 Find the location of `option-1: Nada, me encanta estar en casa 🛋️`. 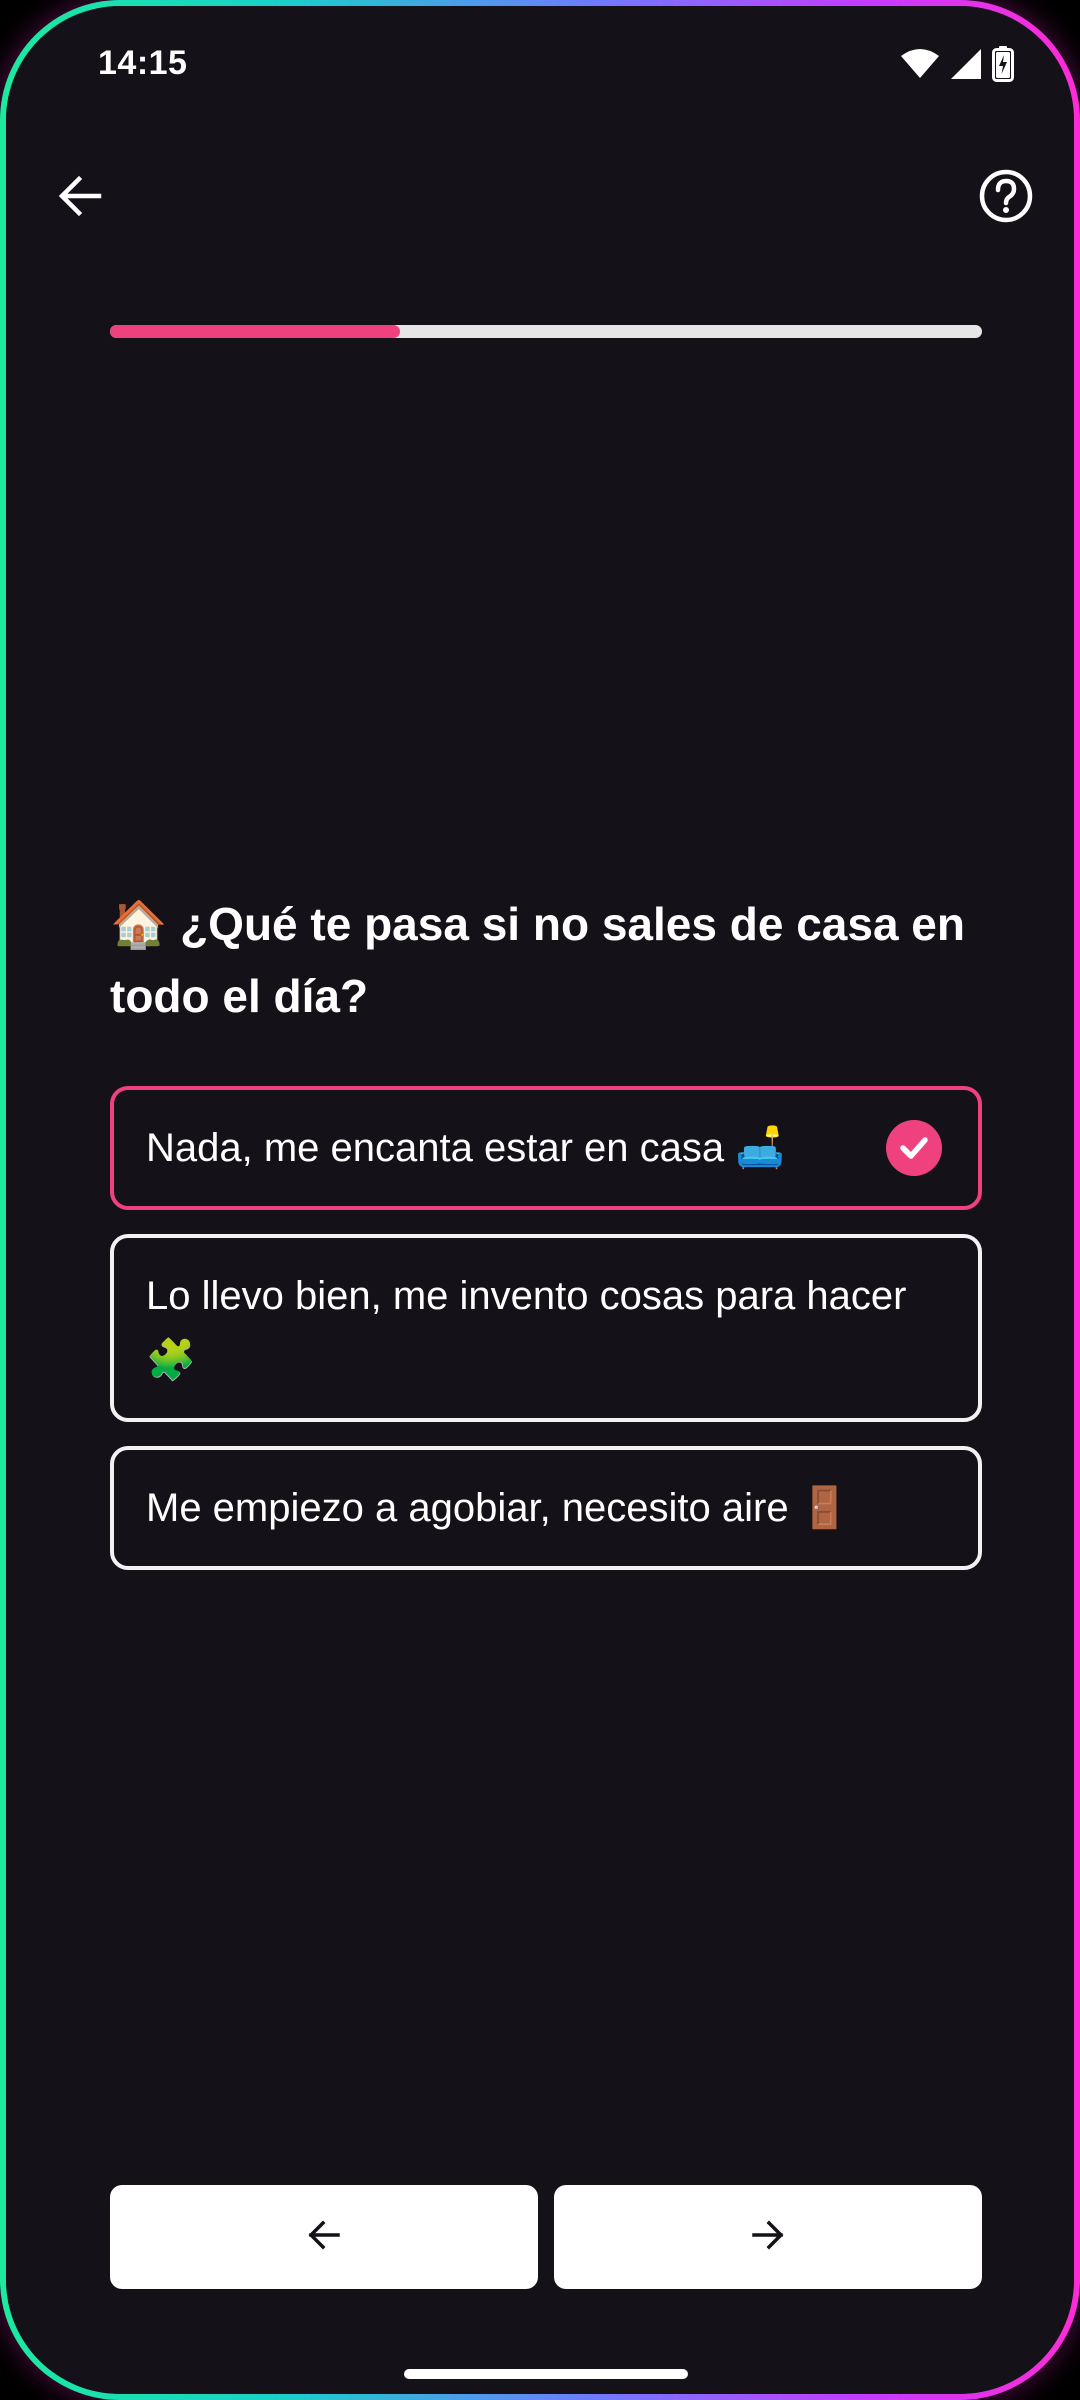

option-1: Nada, me encanta estar en casa 🛋️ is located at coordinates (546, 1148).